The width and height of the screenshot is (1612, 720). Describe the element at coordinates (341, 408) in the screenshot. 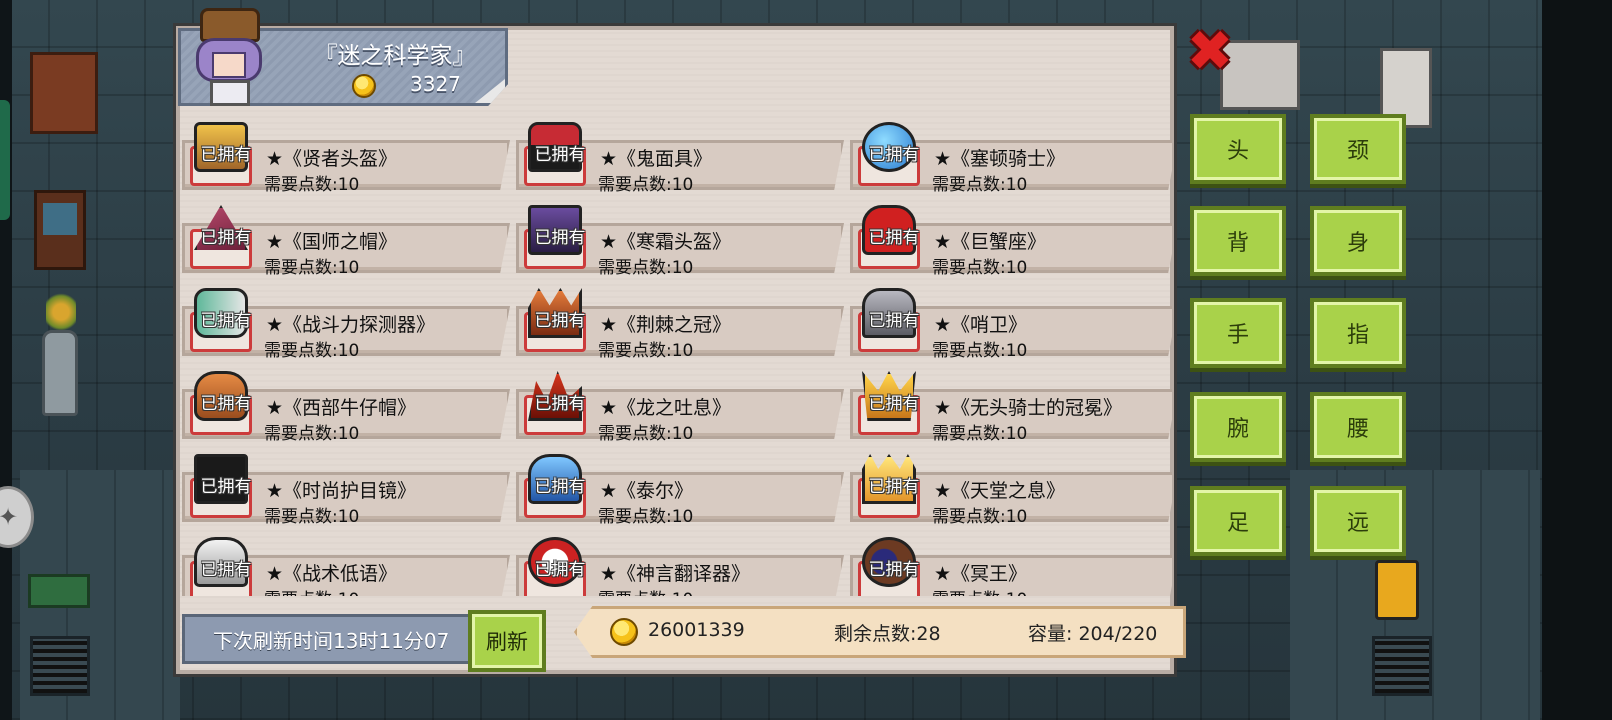

I see `item-name: ★《西部牛仔帽》` at that location.